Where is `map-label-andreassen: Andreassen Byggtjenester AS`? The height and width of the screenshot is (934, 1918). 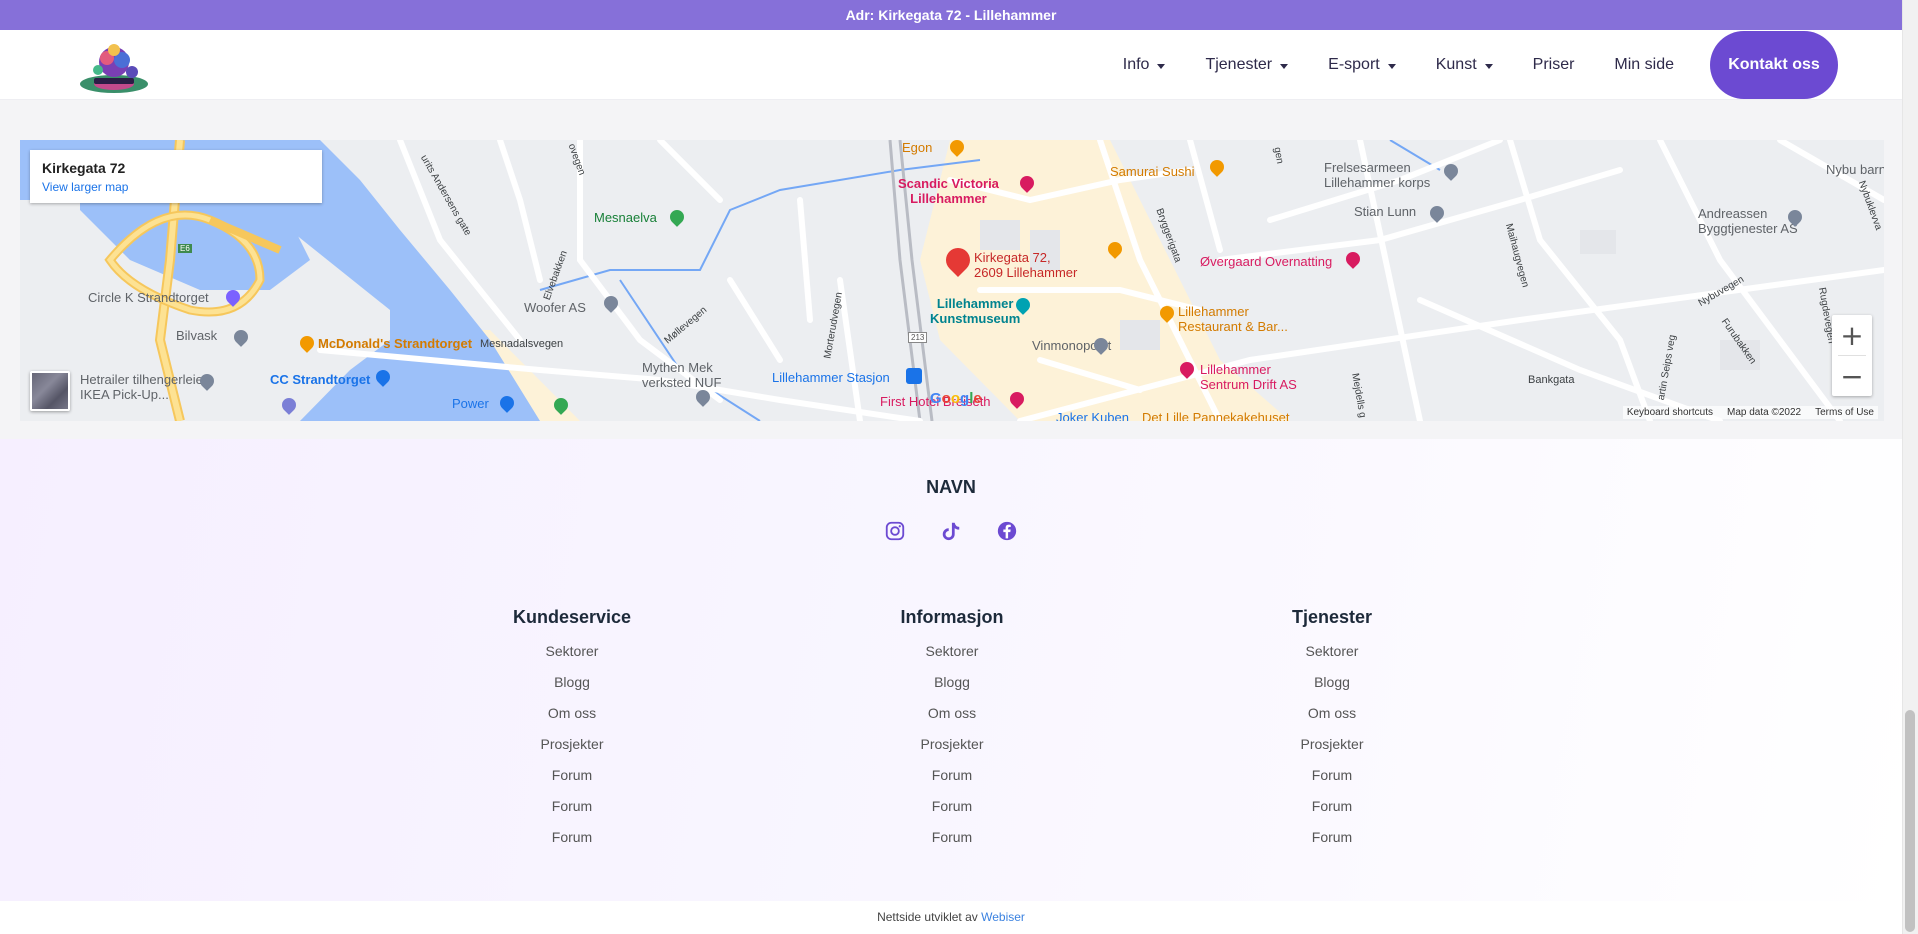 map-label-andreassen: Andreassen Byggtjenester AS is located at coordinates (1748, 221).